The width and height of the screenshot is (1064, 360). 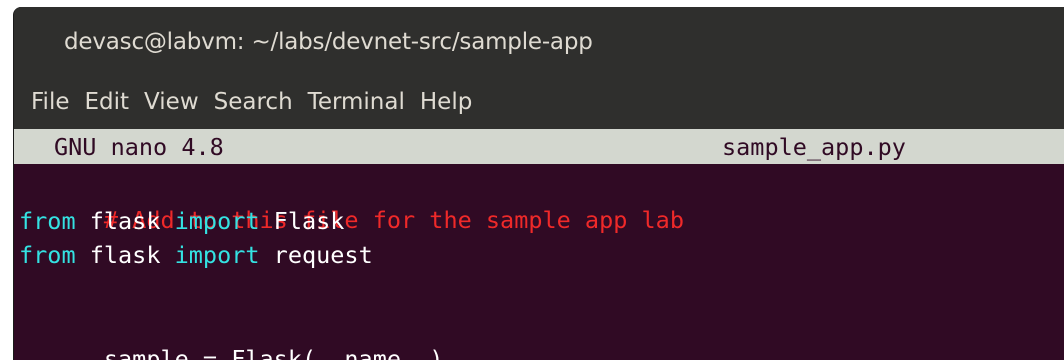 What do you see at coordinates (50, 102) in the screenshot?
I see `menu-file: File` at bounding box center [50, 102].